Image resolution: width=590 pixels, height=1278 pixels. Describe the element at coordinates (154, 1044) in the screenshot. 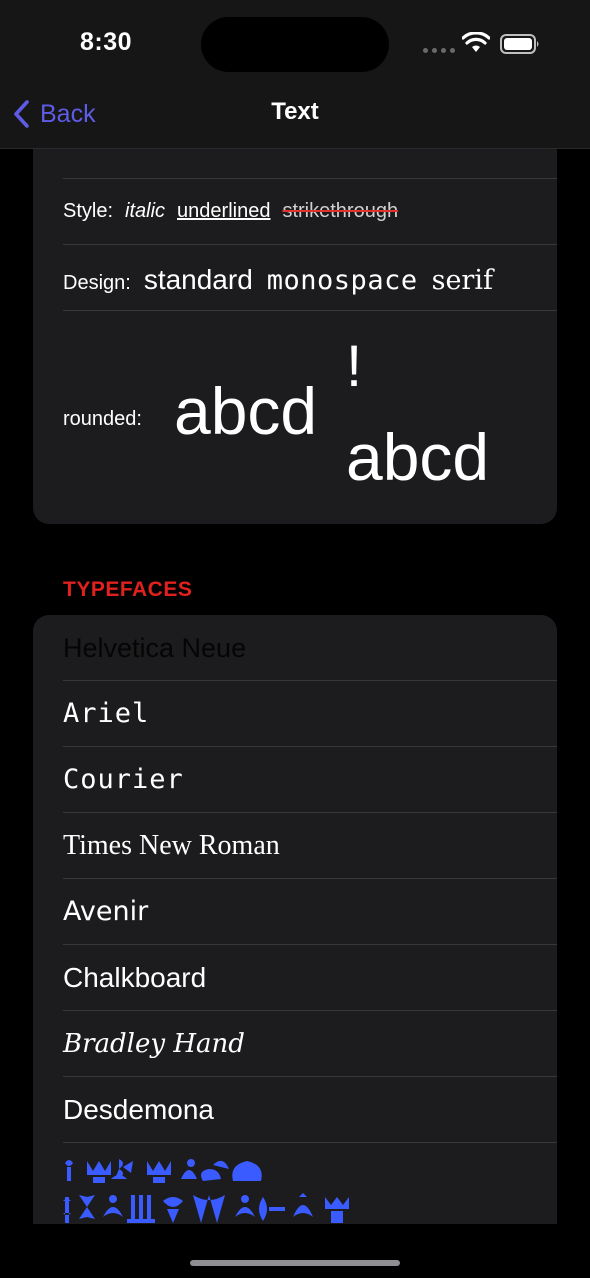

I see `typeface-bradley-hand: Bradley Hand` at that location.